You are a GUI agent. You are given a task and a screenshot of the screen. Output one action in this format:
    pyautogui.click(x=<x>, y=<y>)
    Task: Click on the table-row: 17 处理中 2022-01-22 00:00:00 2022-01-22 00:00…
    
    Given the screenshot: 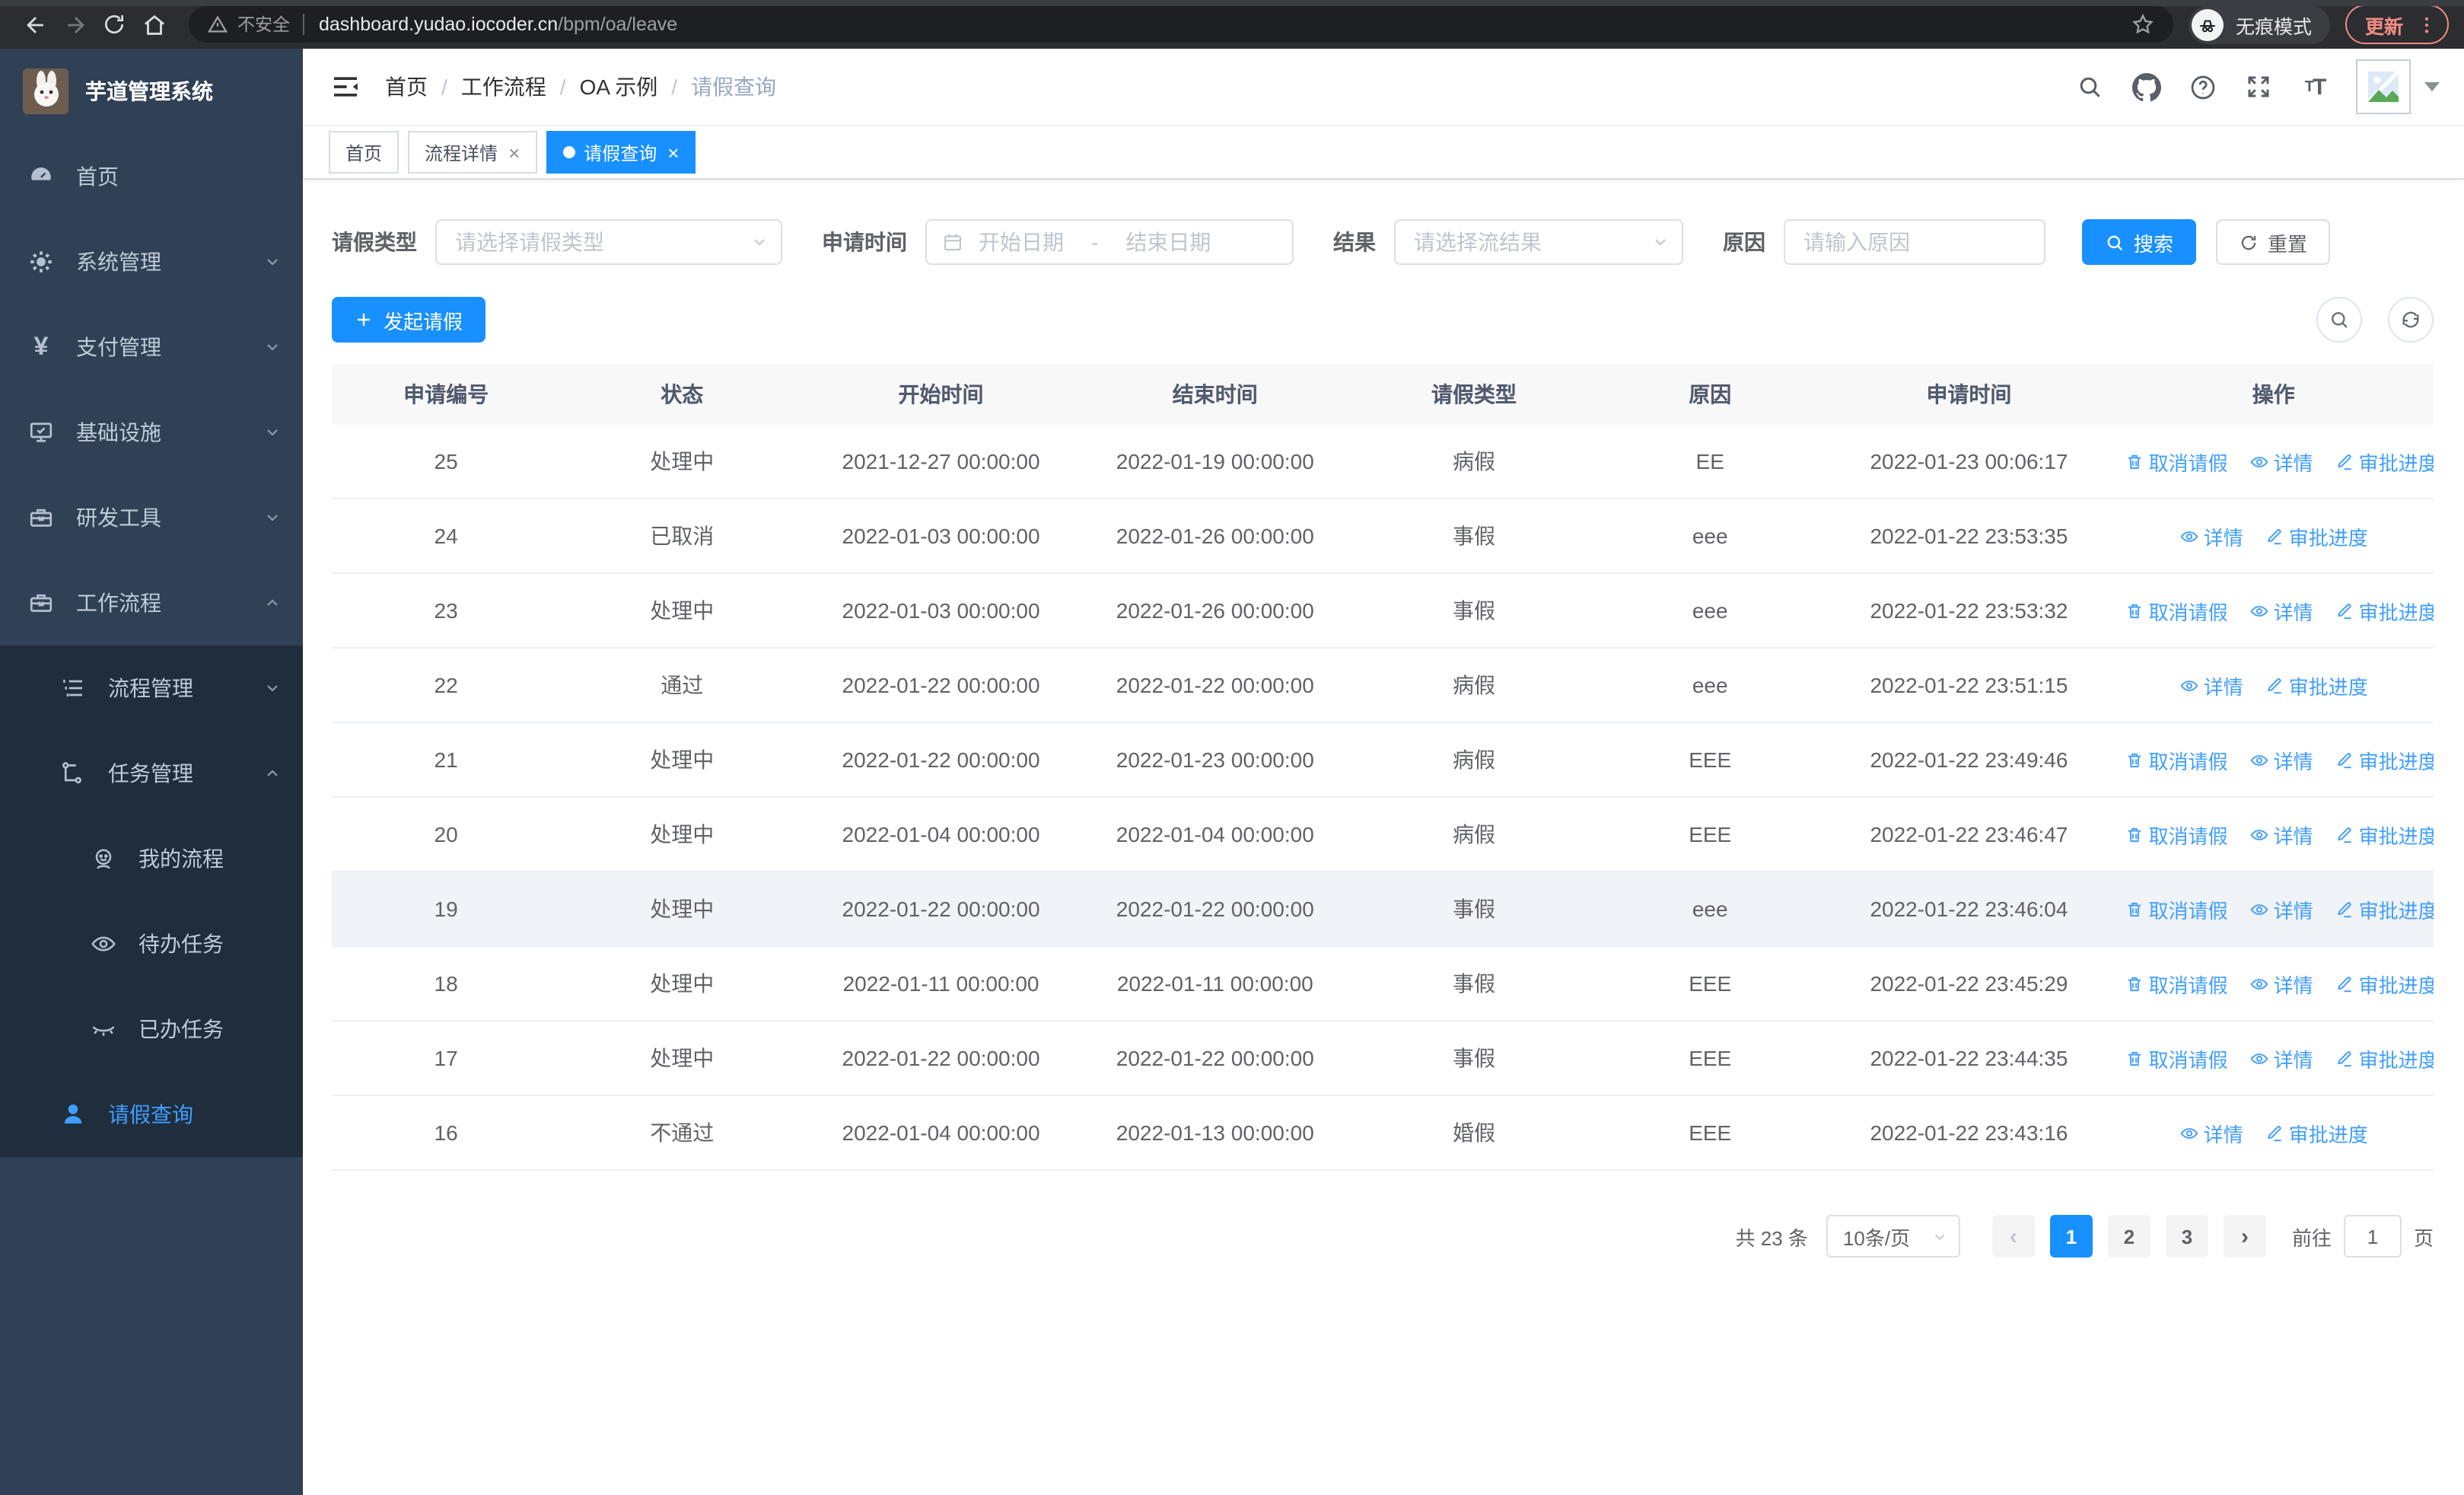 What is the action you would take?
    pyautogui.click(x=1383, y=1059)
    